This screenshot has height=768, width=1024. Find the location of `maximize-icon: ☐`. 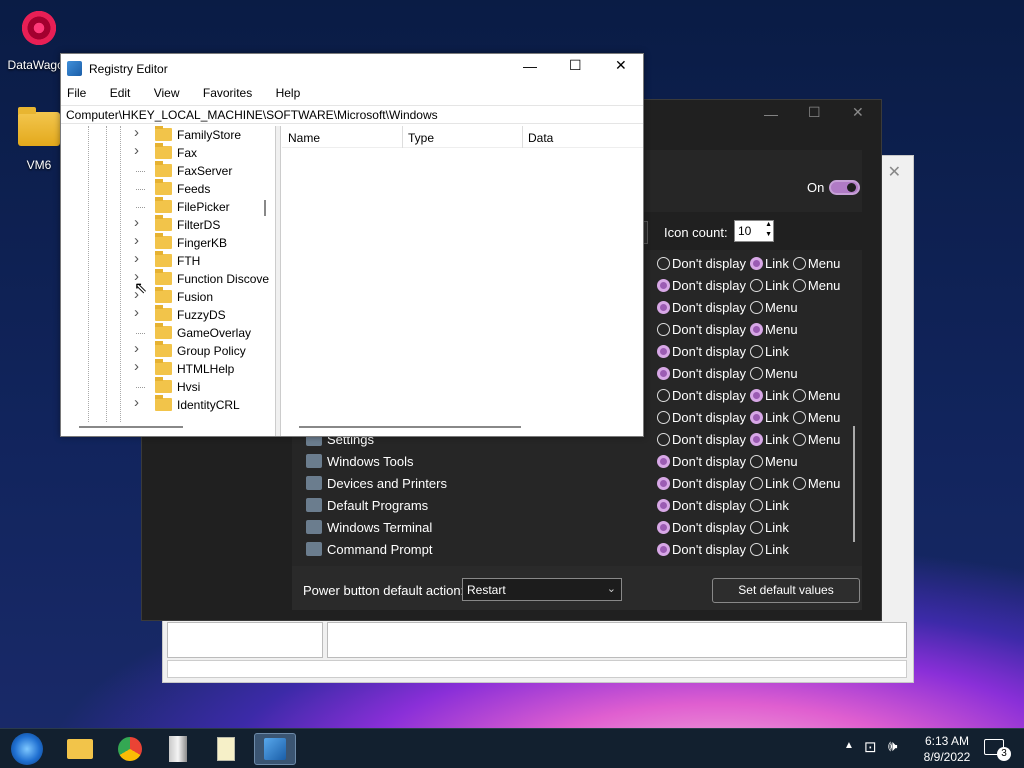

maximize-icon: ☐ is located at coordinates (575, 65).